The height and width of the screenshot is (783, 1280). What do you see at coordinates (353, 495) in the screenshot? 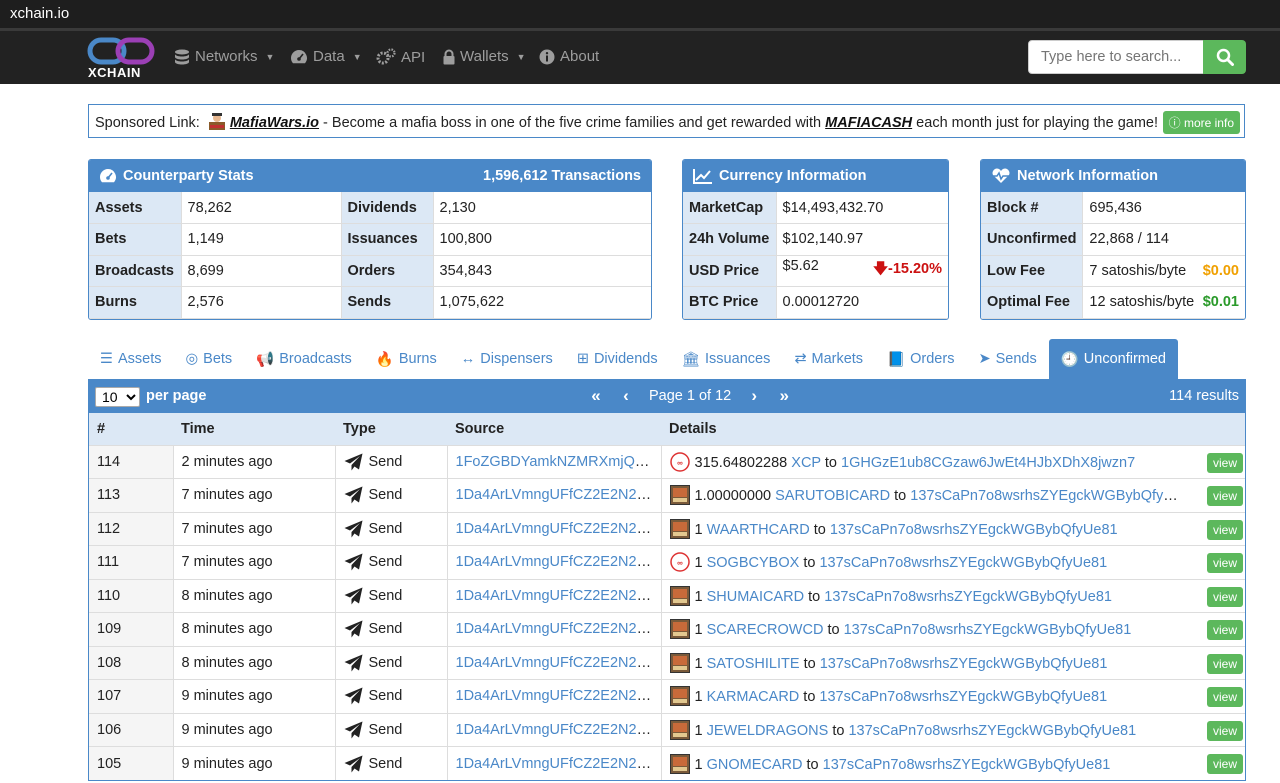
I see `paper-plane-icon` at bounding box center [353, 495].